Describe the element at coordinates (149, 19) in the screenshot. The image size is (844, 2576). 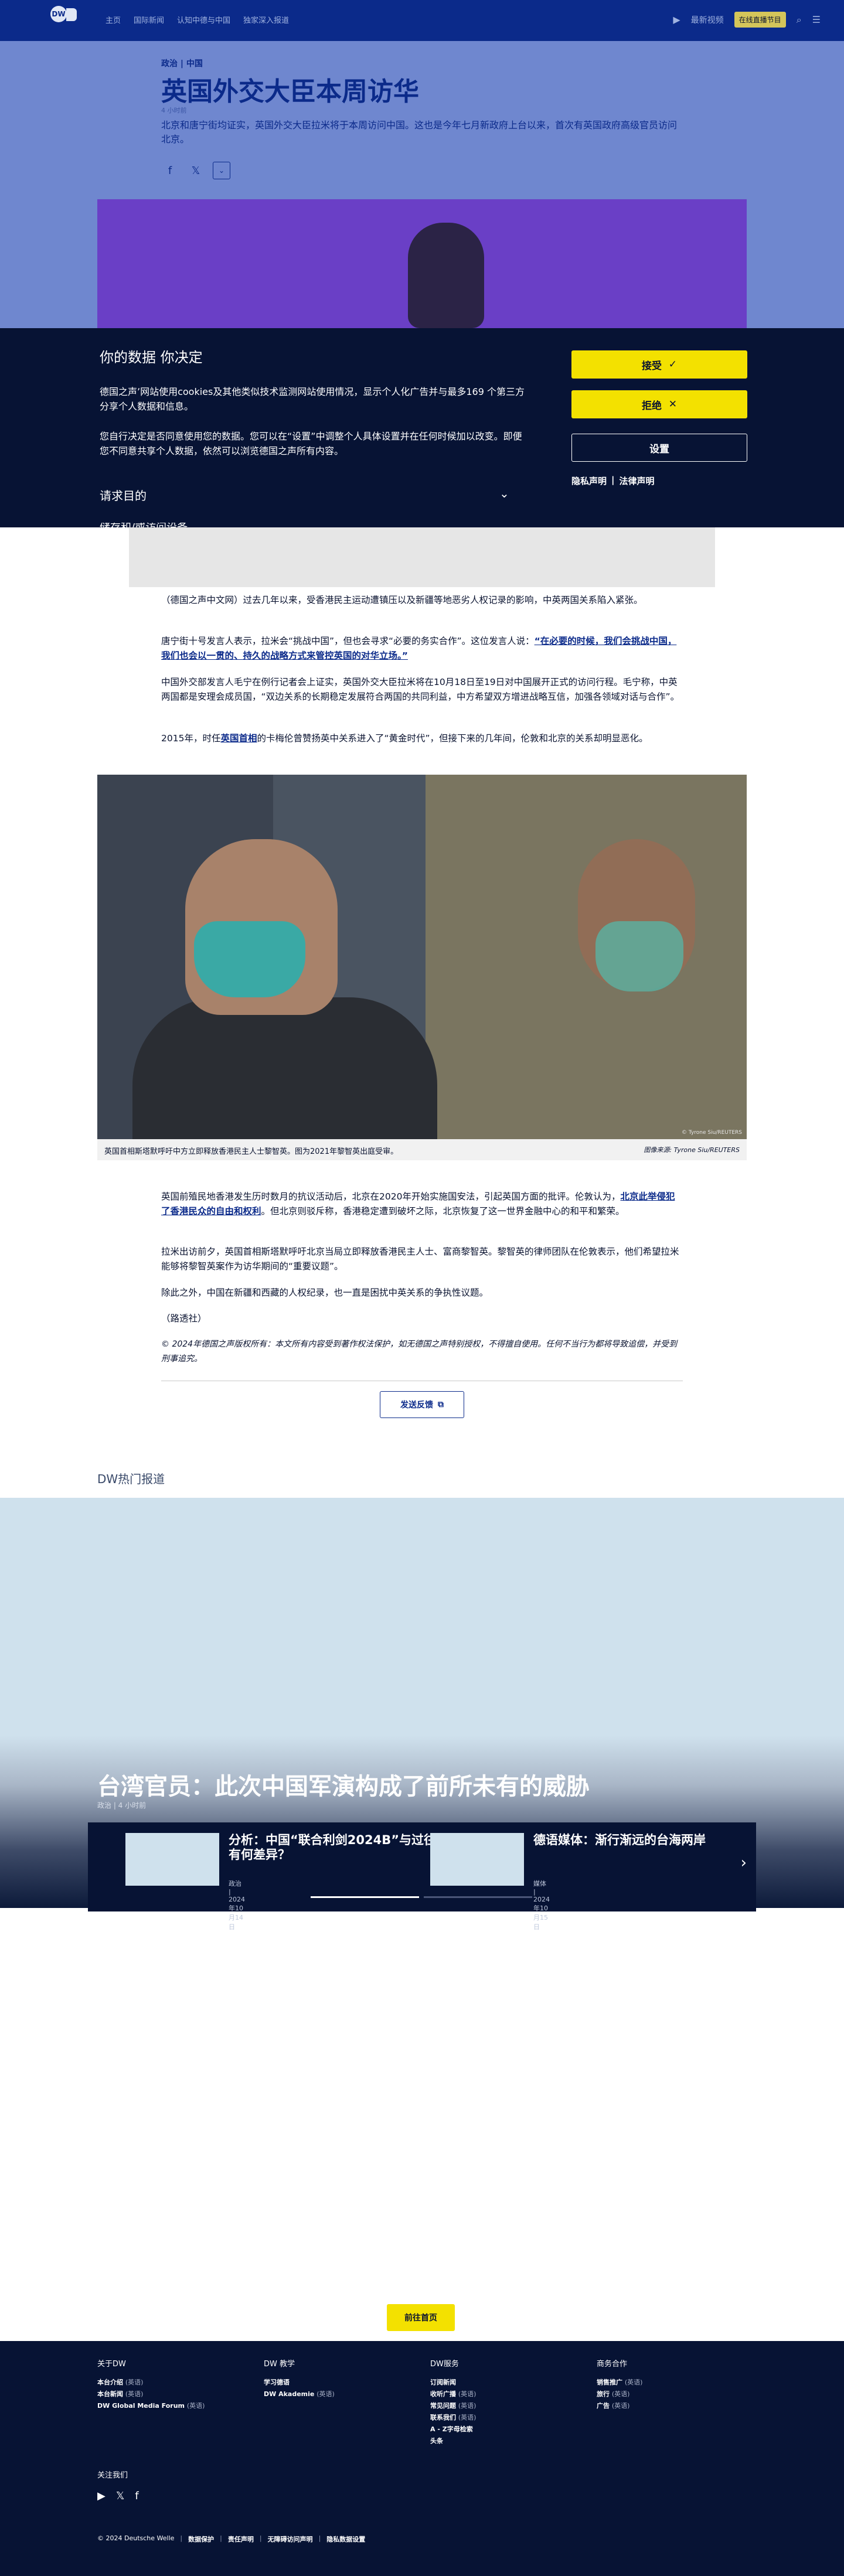
I see `nav-item-world: 国际新闻` at that location.